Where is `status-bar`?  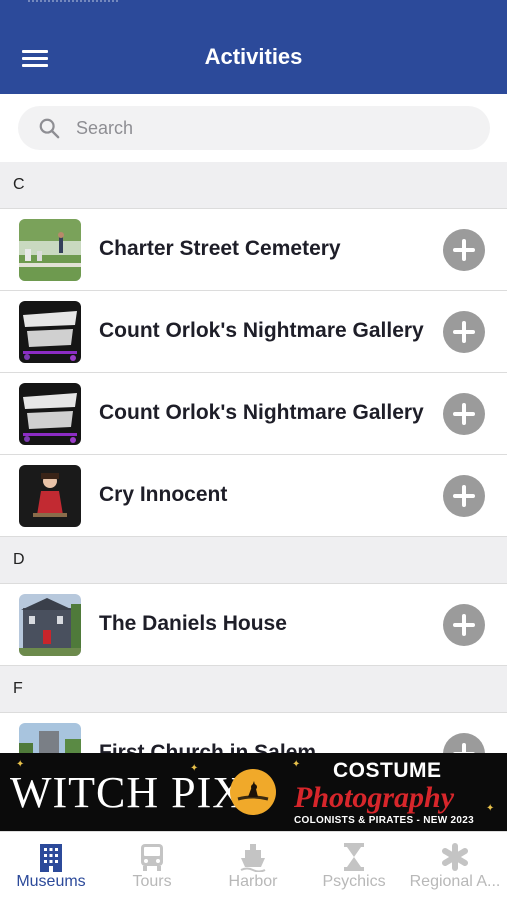
status-bar is located at coordinates (73, 1).